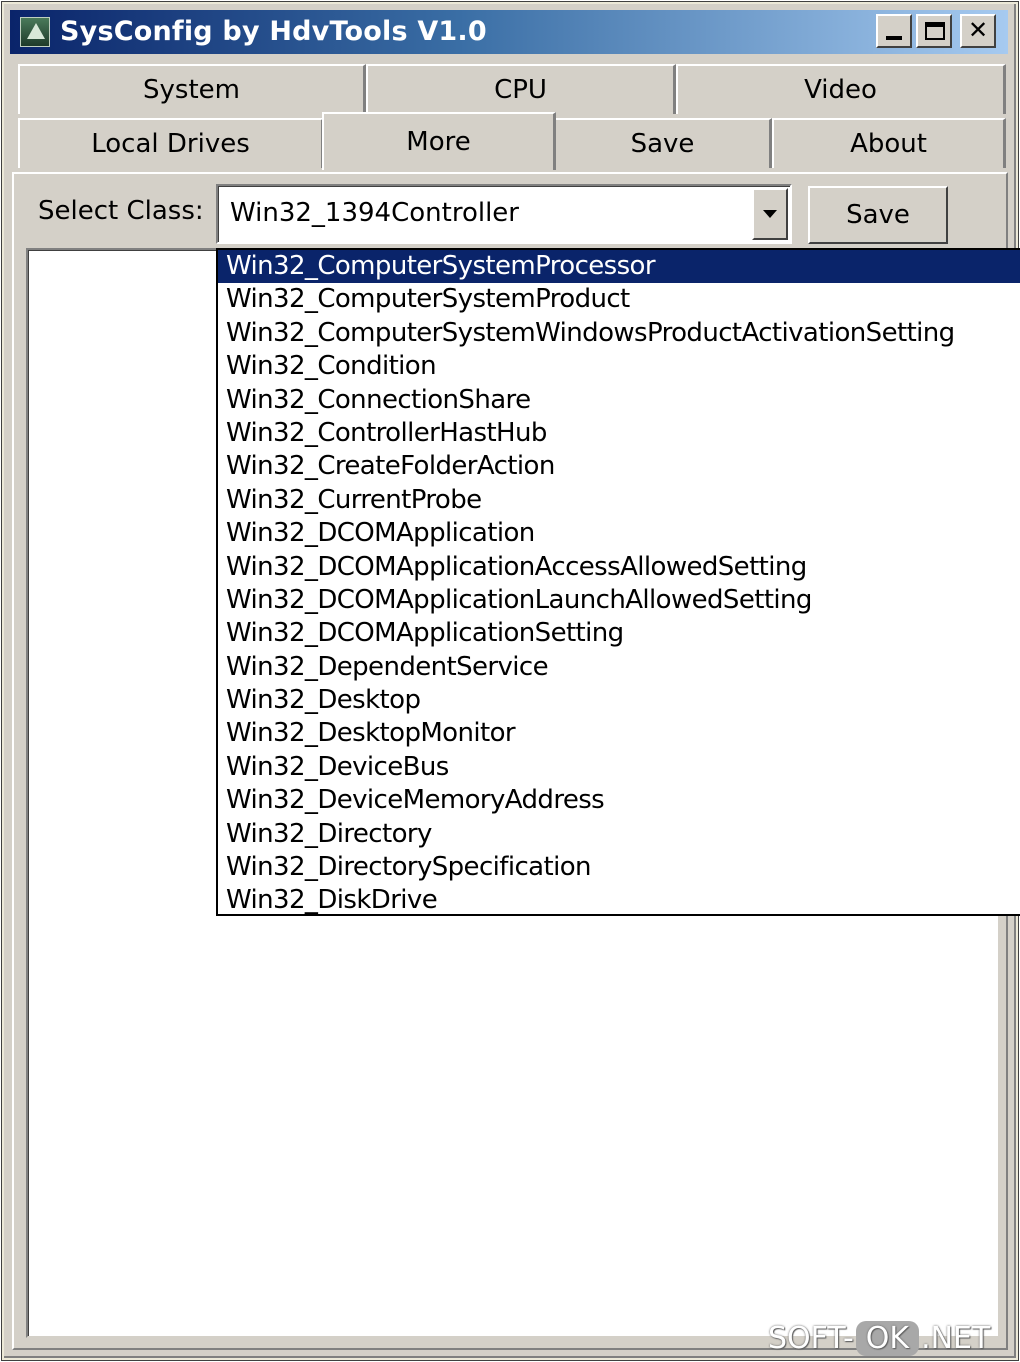 The height and width of the screenshot is (1362, 1020). What do you see at coordinates (619, 667) in the screenshot?
I see `dropdown-item: Win32_DependentService` at bounding box center [619, 667].